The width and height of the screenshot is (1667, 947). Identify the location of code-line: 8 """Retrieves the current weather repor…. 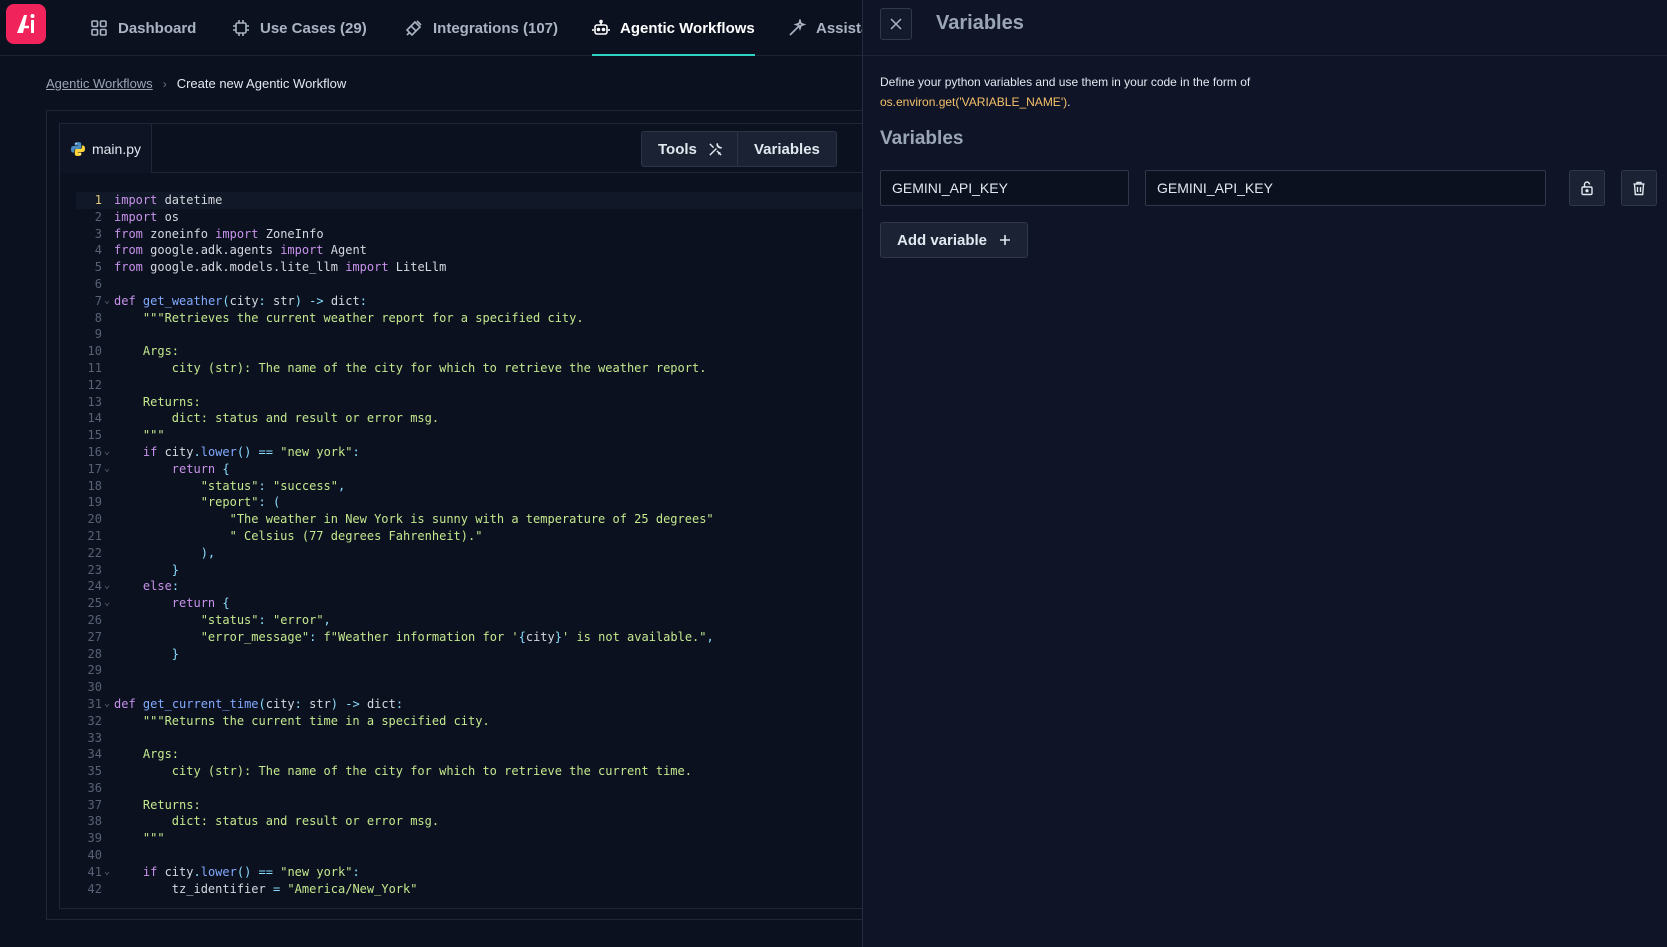
(496, 318).